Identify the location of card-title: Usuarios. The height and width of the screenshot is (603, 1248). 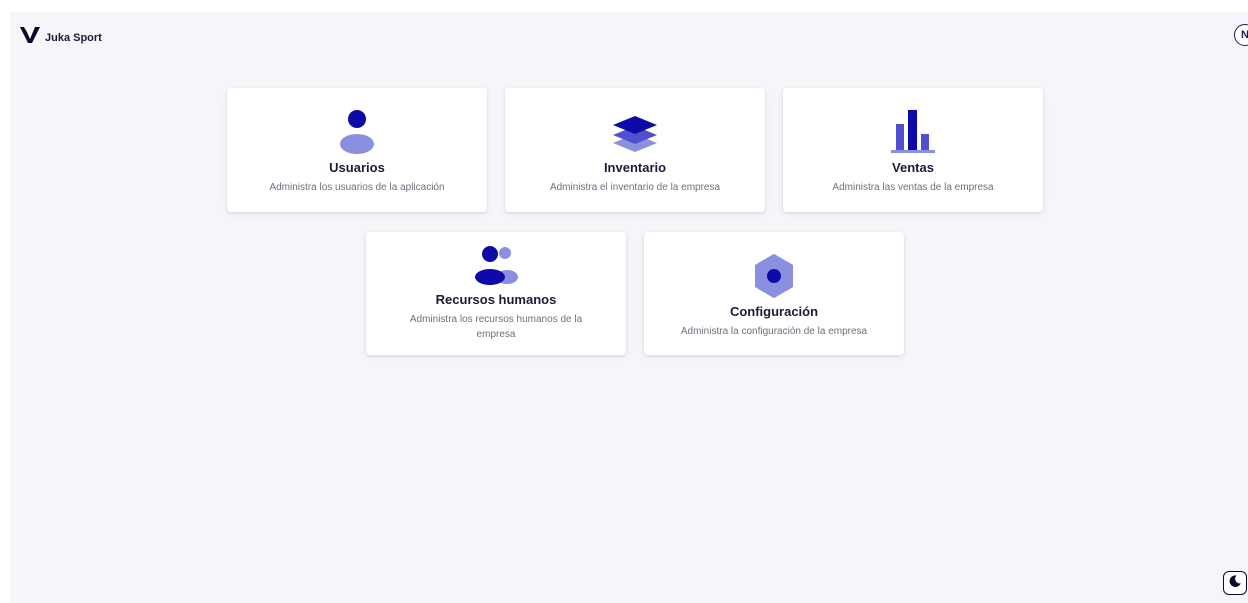
(357, 167).